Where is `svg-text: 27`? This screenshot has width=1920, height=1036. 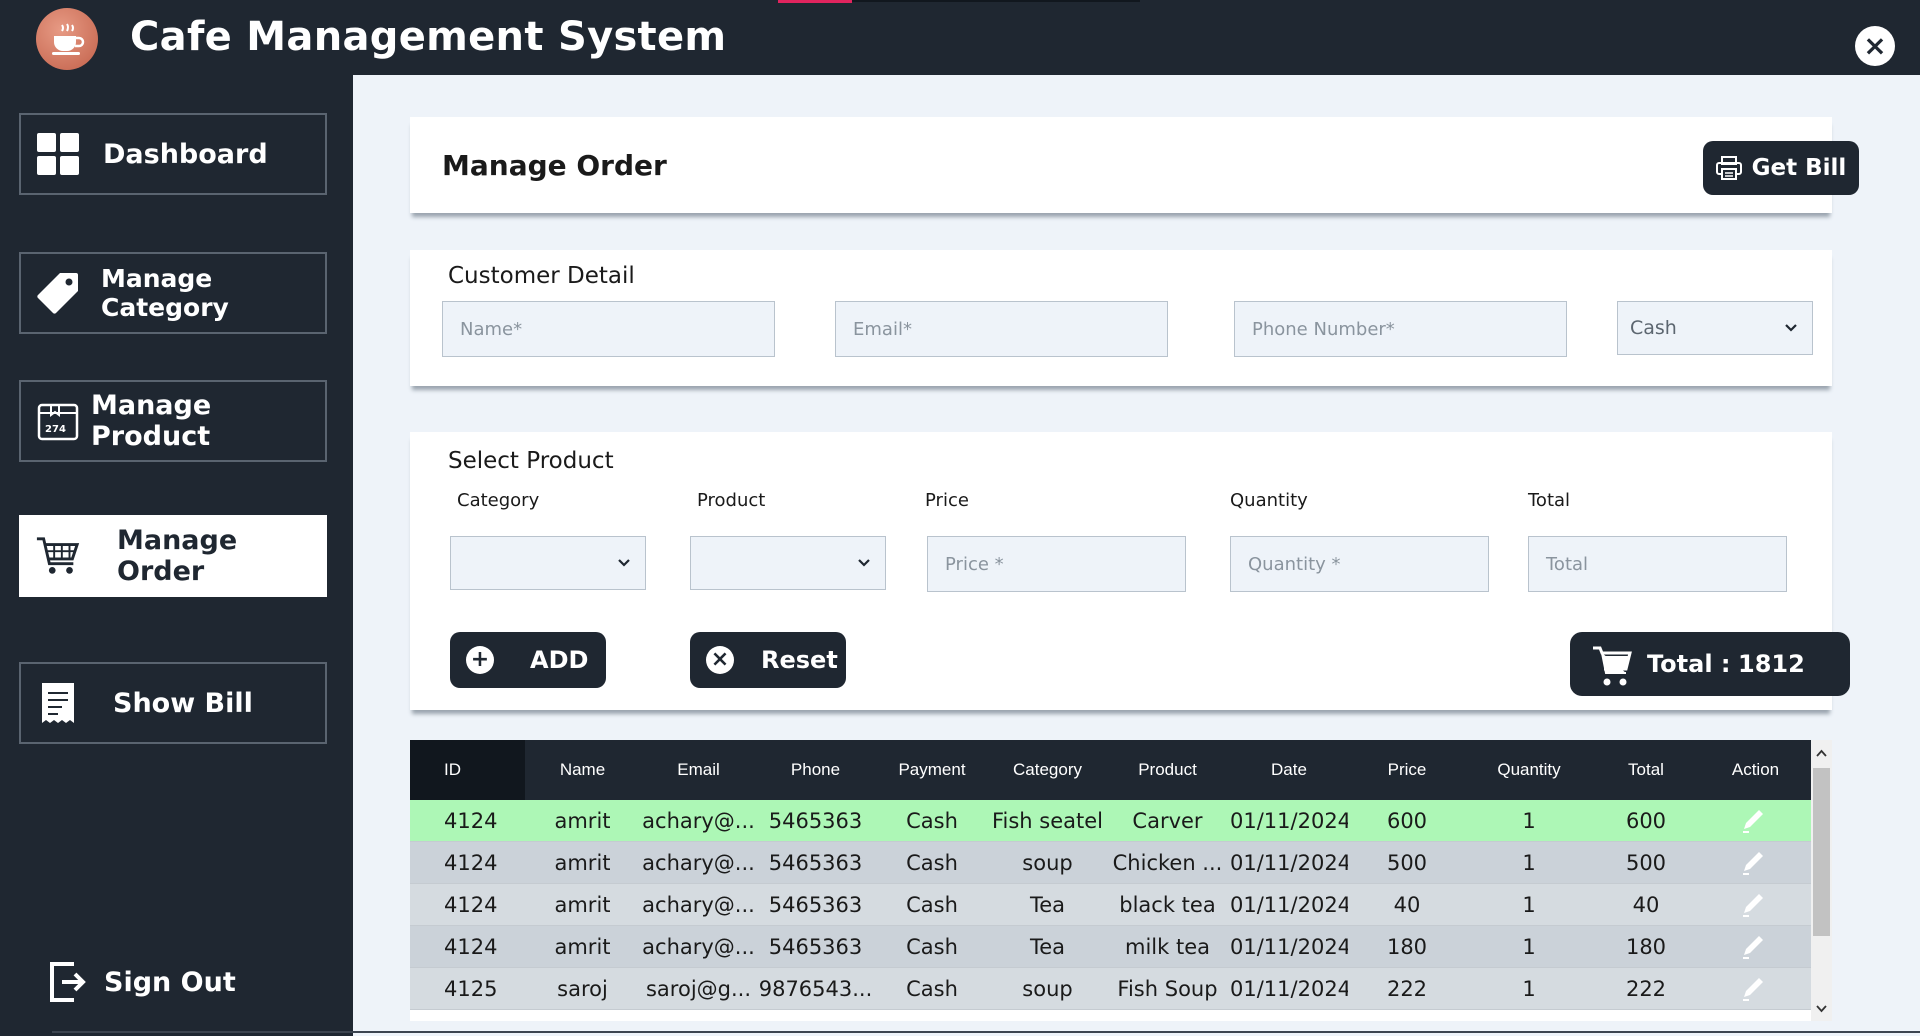
svg-text: 27 is located at coordinates (52, 429).